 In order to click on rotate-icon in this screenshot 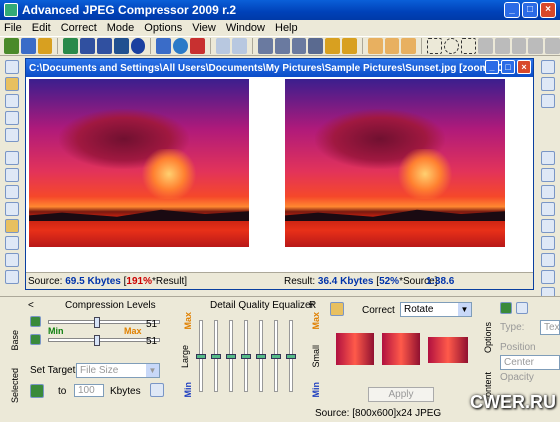, I will do `click(299, 46)`.